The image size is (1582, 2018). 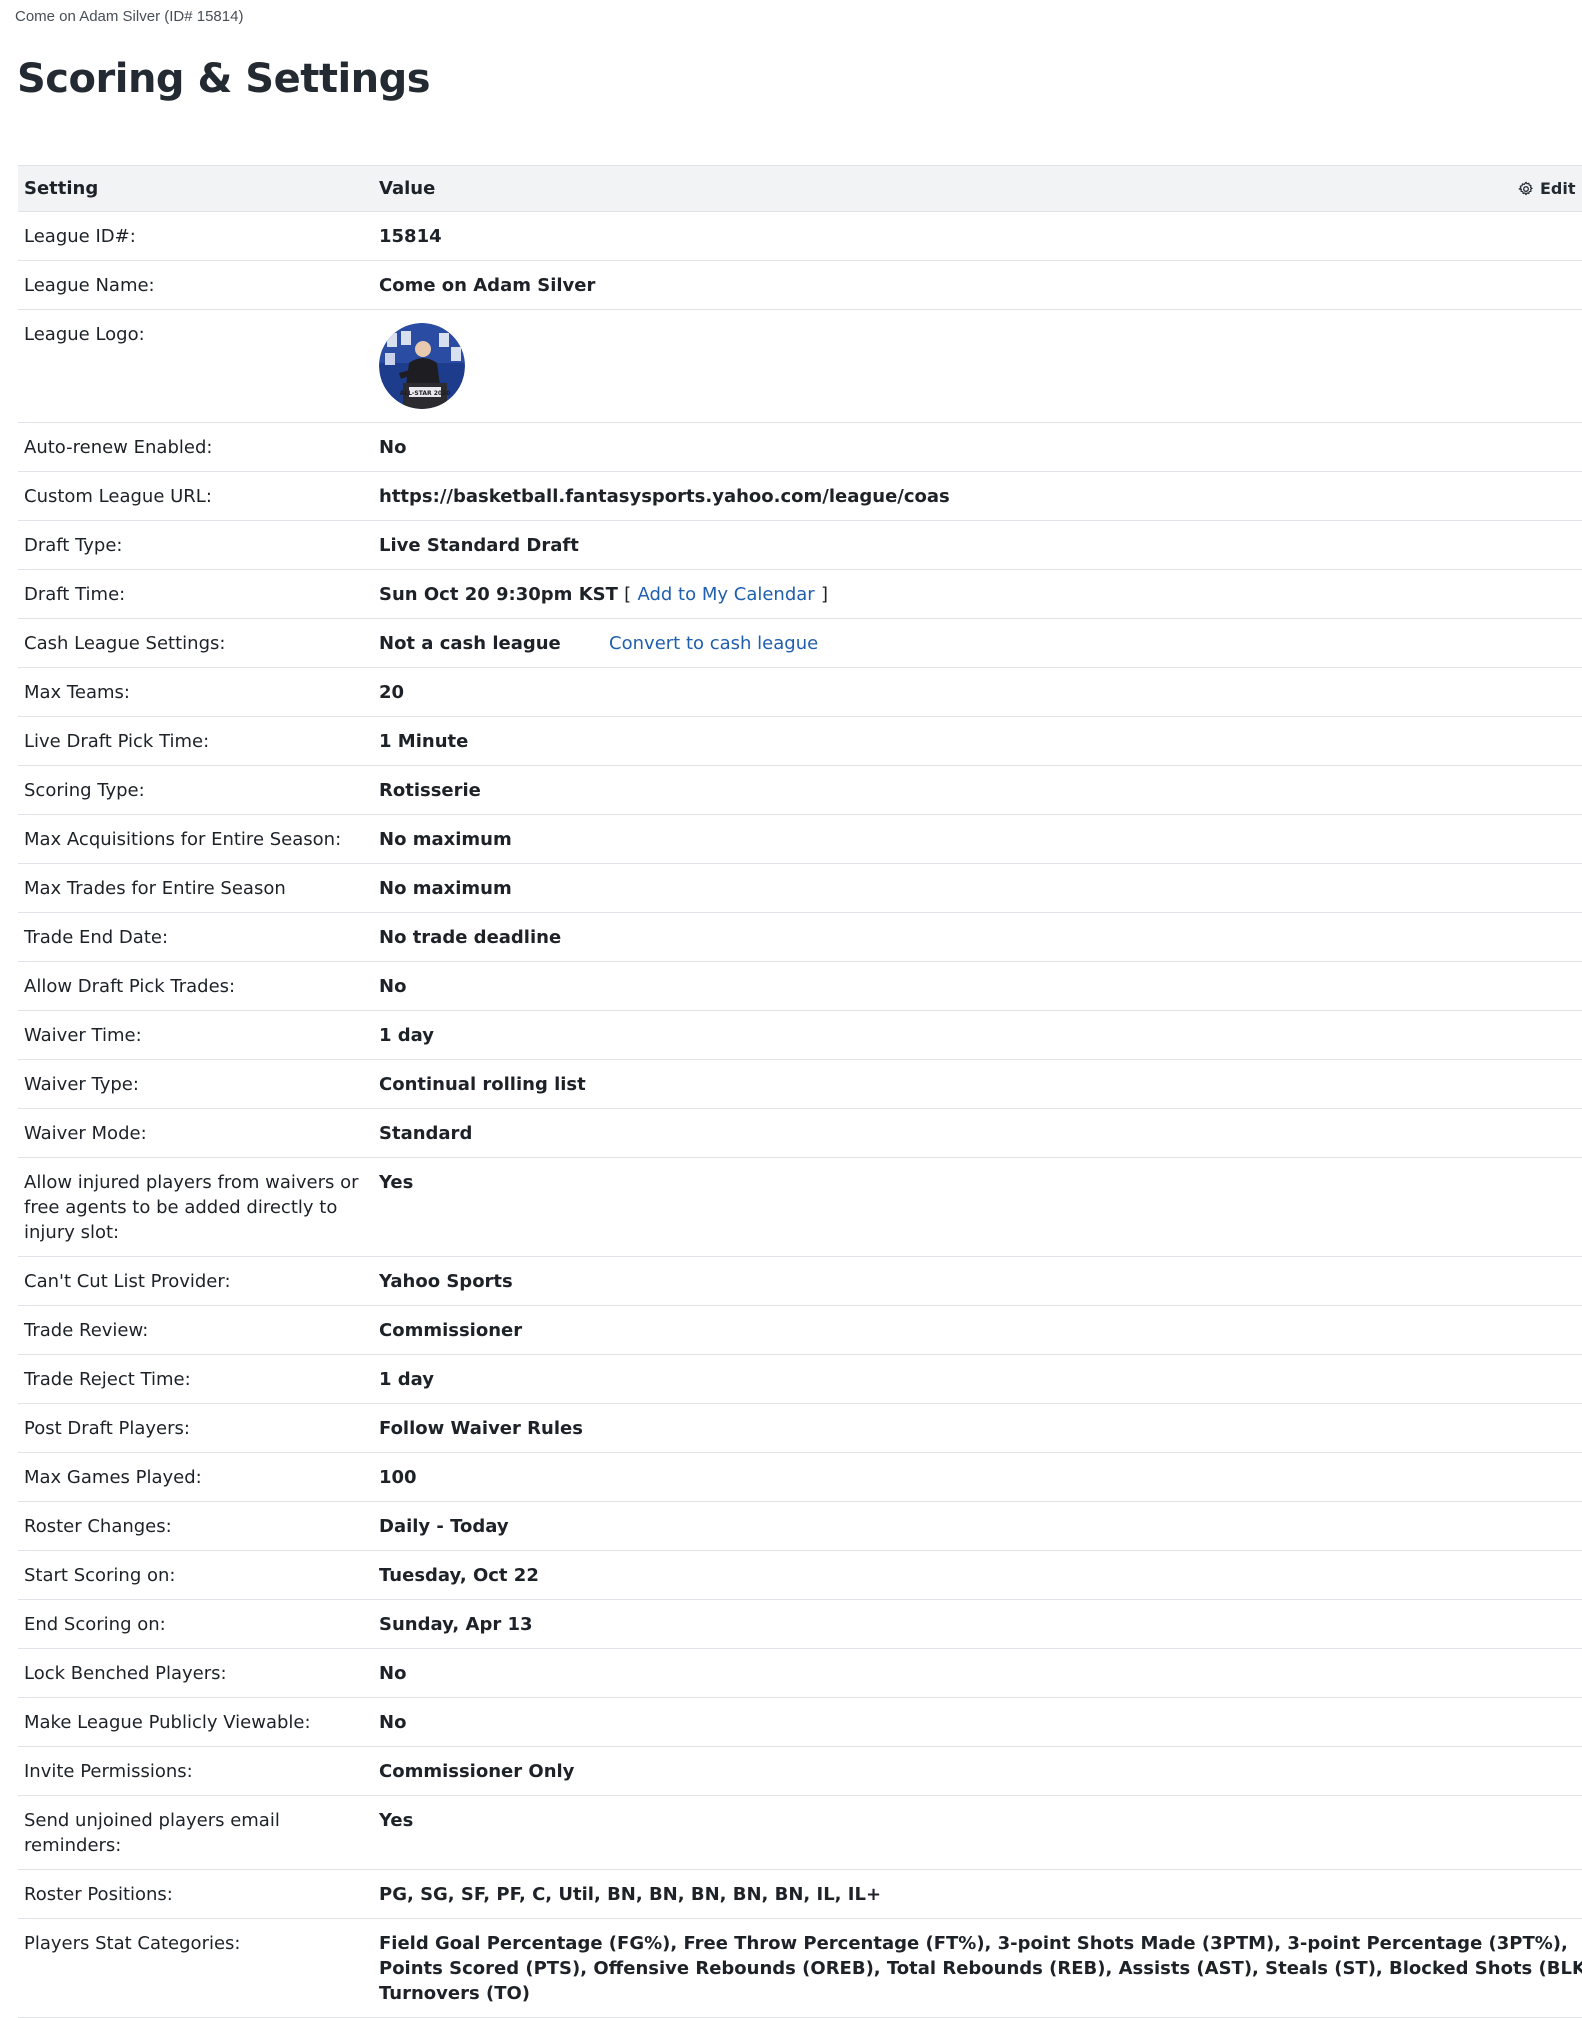 I want to click on table-row: Draft Type: Live Standard Draft, so click(x=800, y=545).